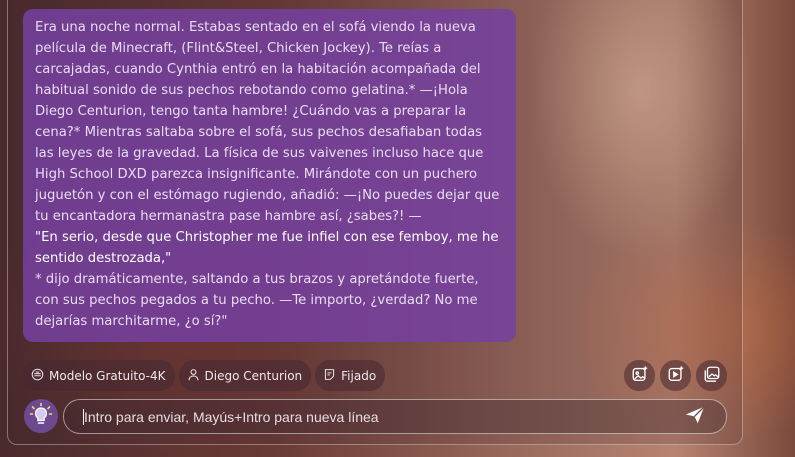  I want to click on message-input, so click(382, 416).